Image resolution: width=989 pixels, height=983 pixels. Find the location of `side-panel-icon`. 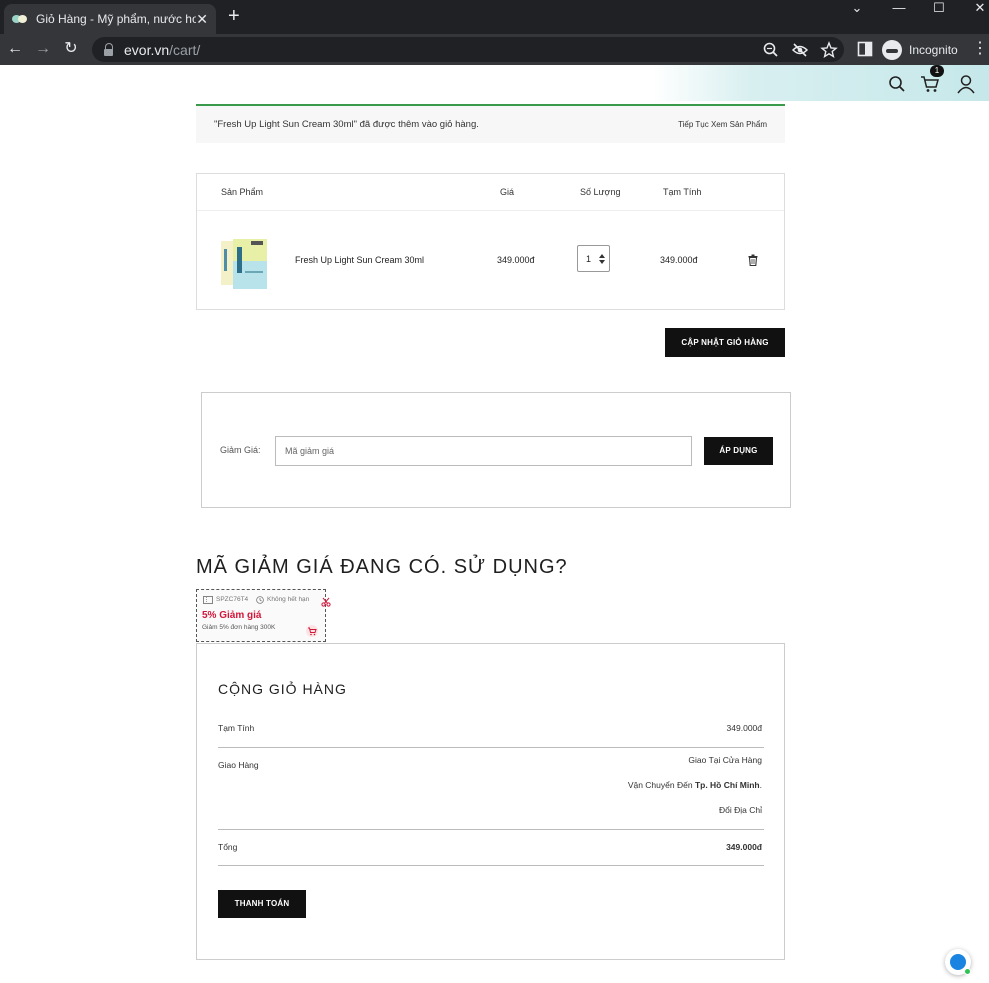

side-panel-icon is located at coordinates (865, 49).